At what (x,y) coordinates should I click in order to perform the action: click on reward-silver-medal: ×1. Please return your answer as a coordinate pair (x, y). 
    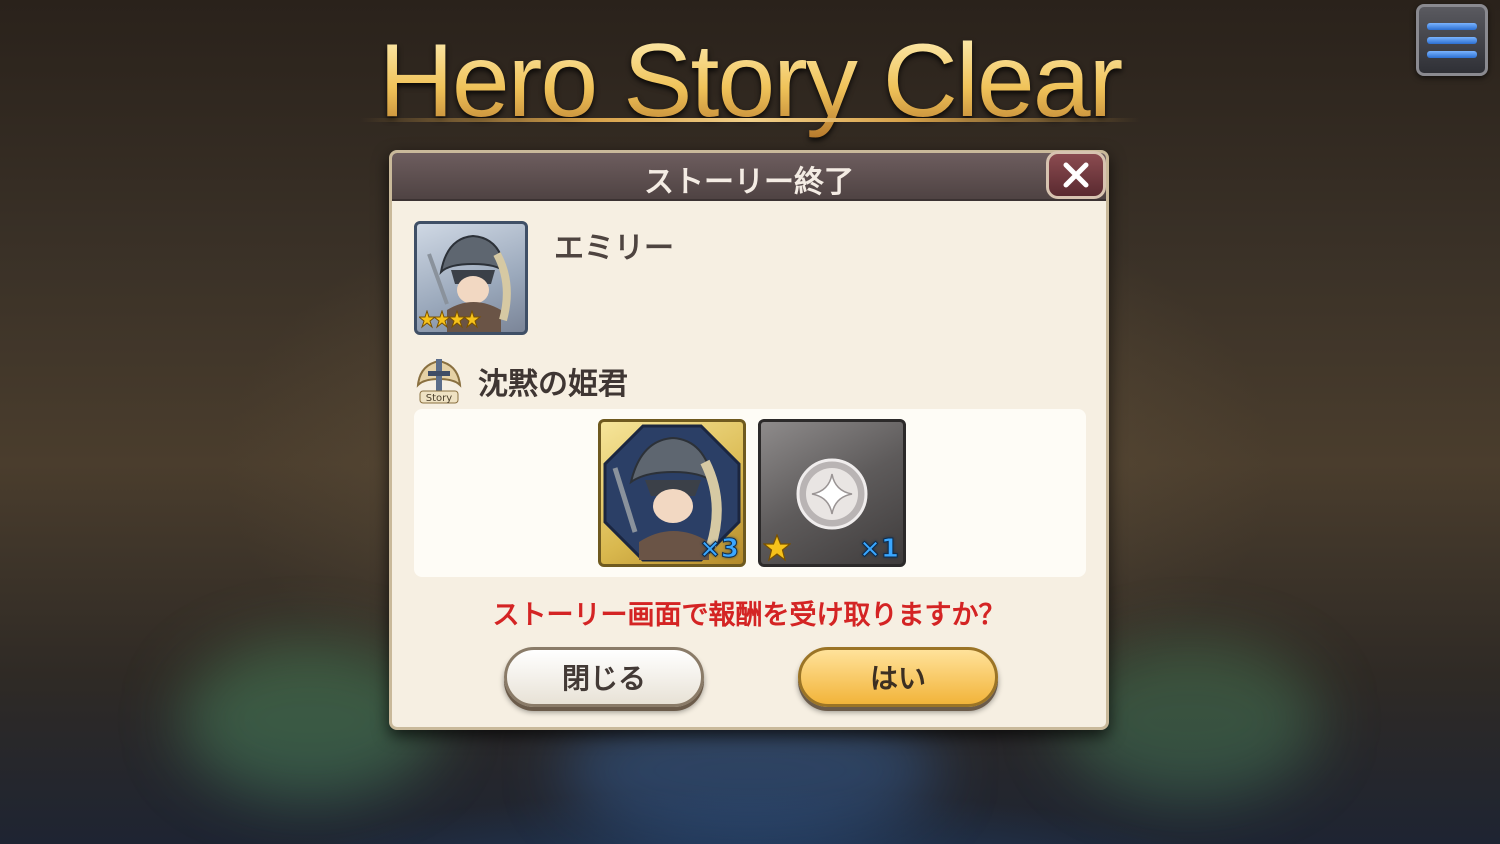
    Looking at the image, I should click on (832, 493).